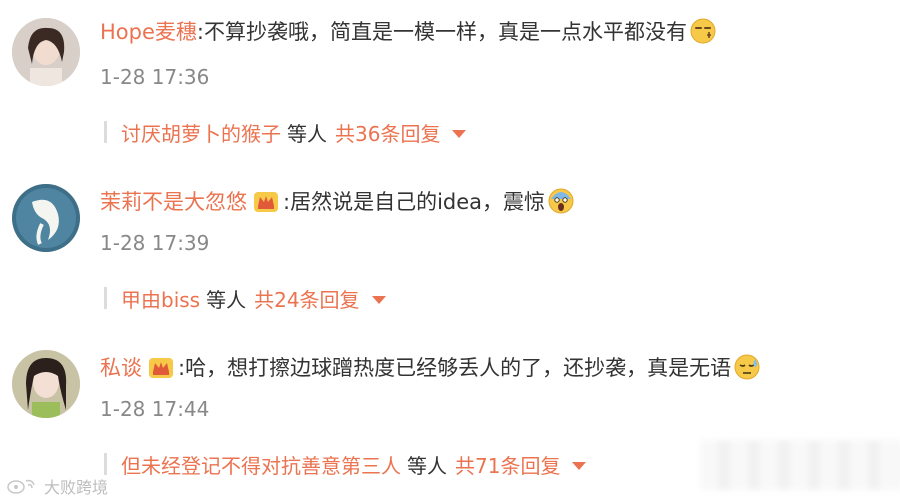 This screenshot has height=500, width=900. What do you see at coordinates (155, 243) in the screenshot?
I see `comment-time: 1-28 17:39` at bounding box center [155, 243].